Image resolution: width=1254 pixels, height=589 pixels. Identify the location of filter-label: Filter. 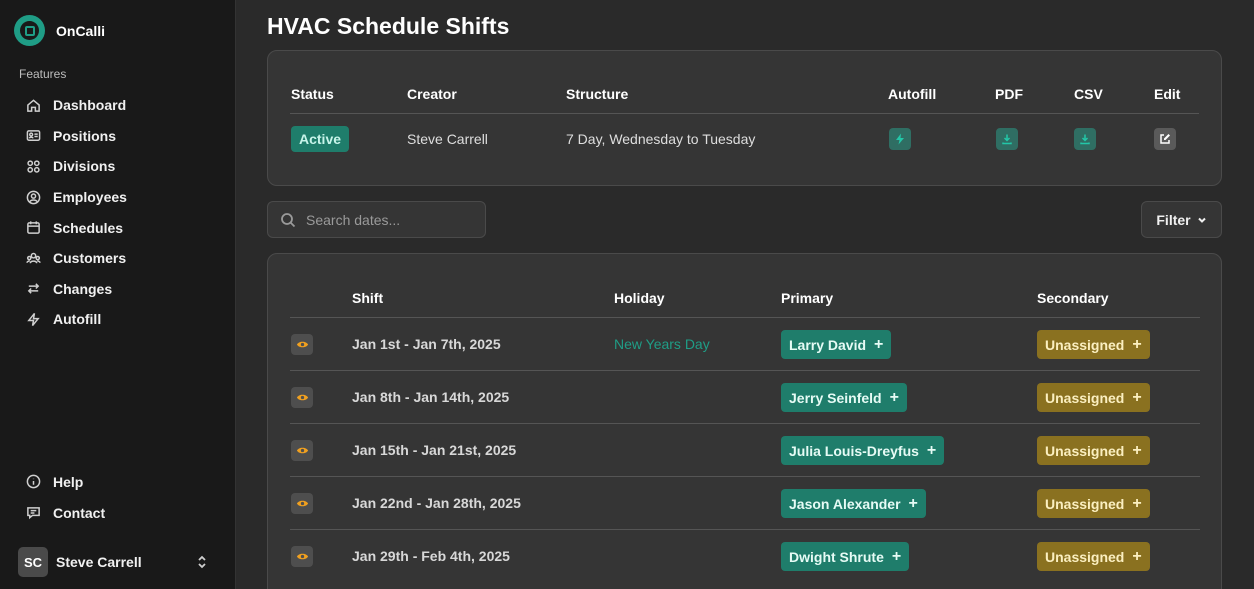
(1173, 219).